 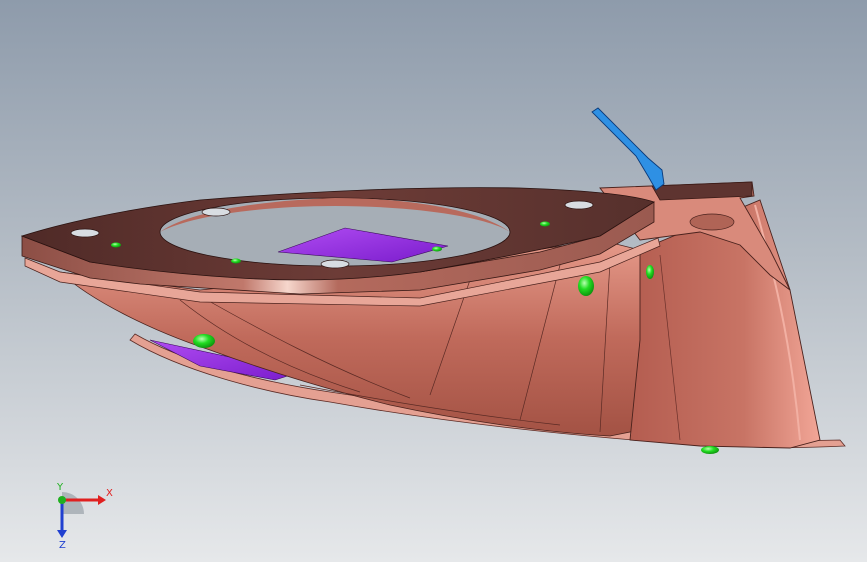 What do you see at coordinates (62, 545) in the screenshot?
I see `z-axis-label: Z` at bounding box center [62, 545].